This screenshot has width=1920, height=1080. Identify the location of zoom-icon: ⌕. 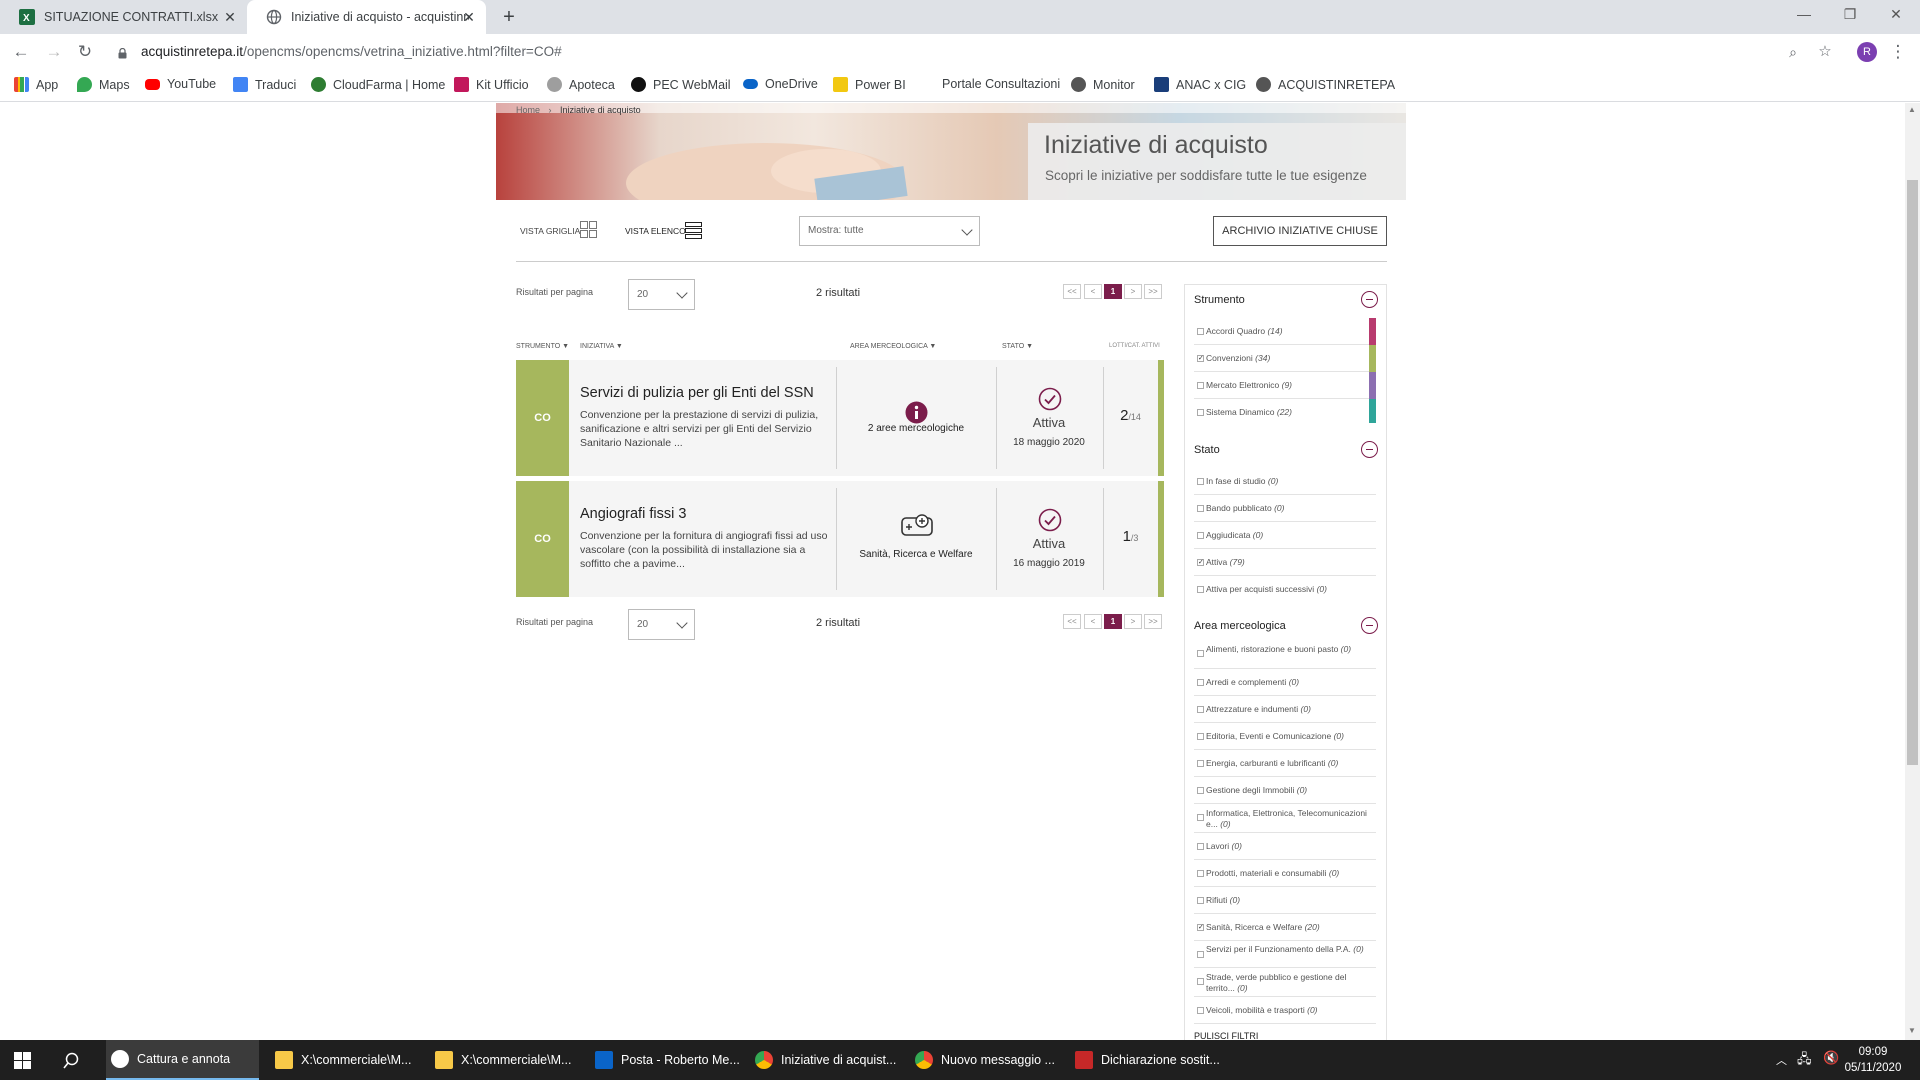
(1793, 52).